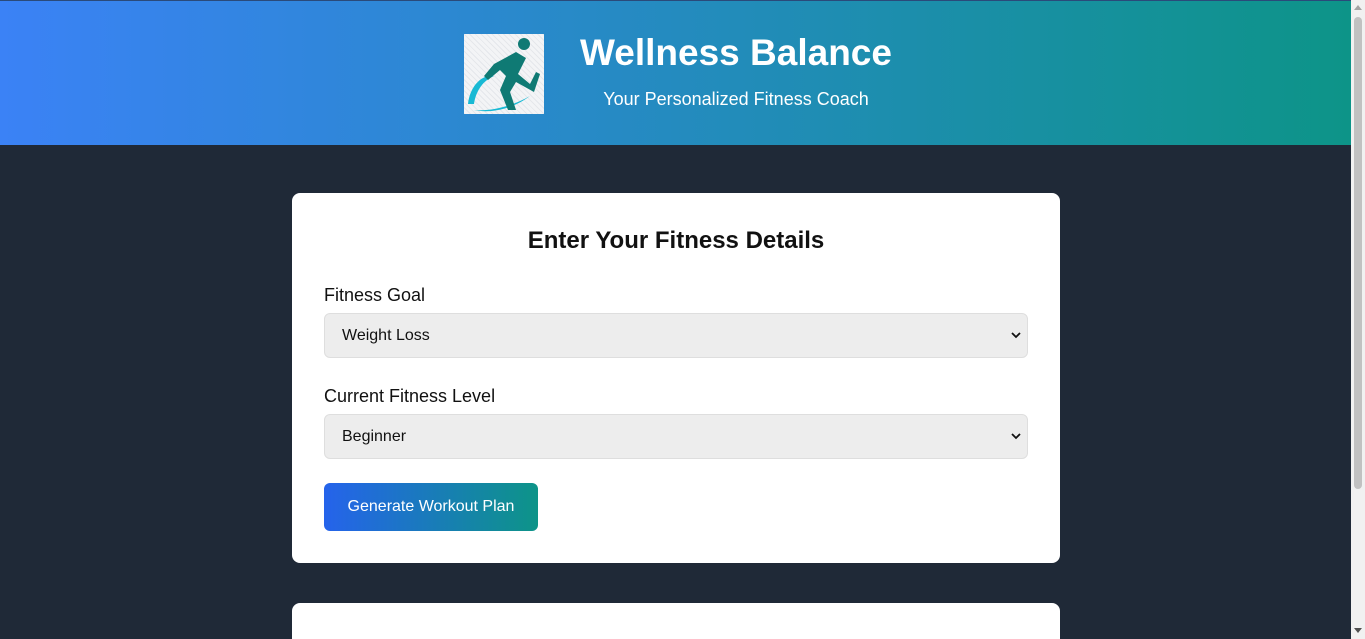  I want to click on generate-workout-plan-button: Generate Workout Plan, so click(431, 507).